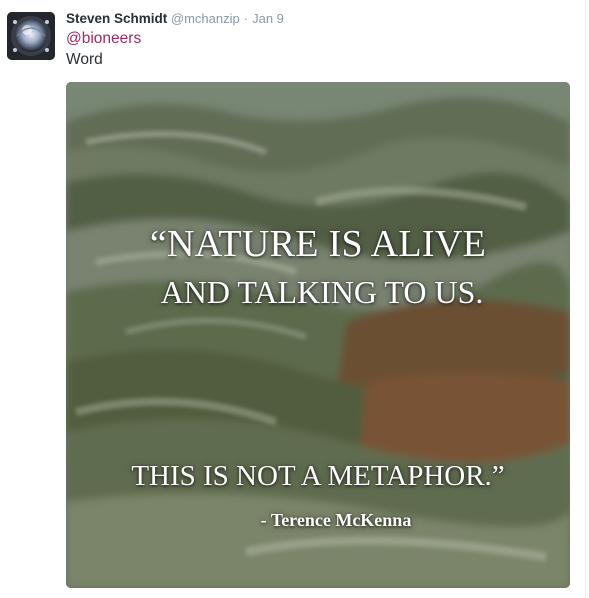 The height and width of the screenshot is (598, 589). Describe the element at coordinates (103, 39) in the screenshot. I see `mention-link: @bioneers` at that location.